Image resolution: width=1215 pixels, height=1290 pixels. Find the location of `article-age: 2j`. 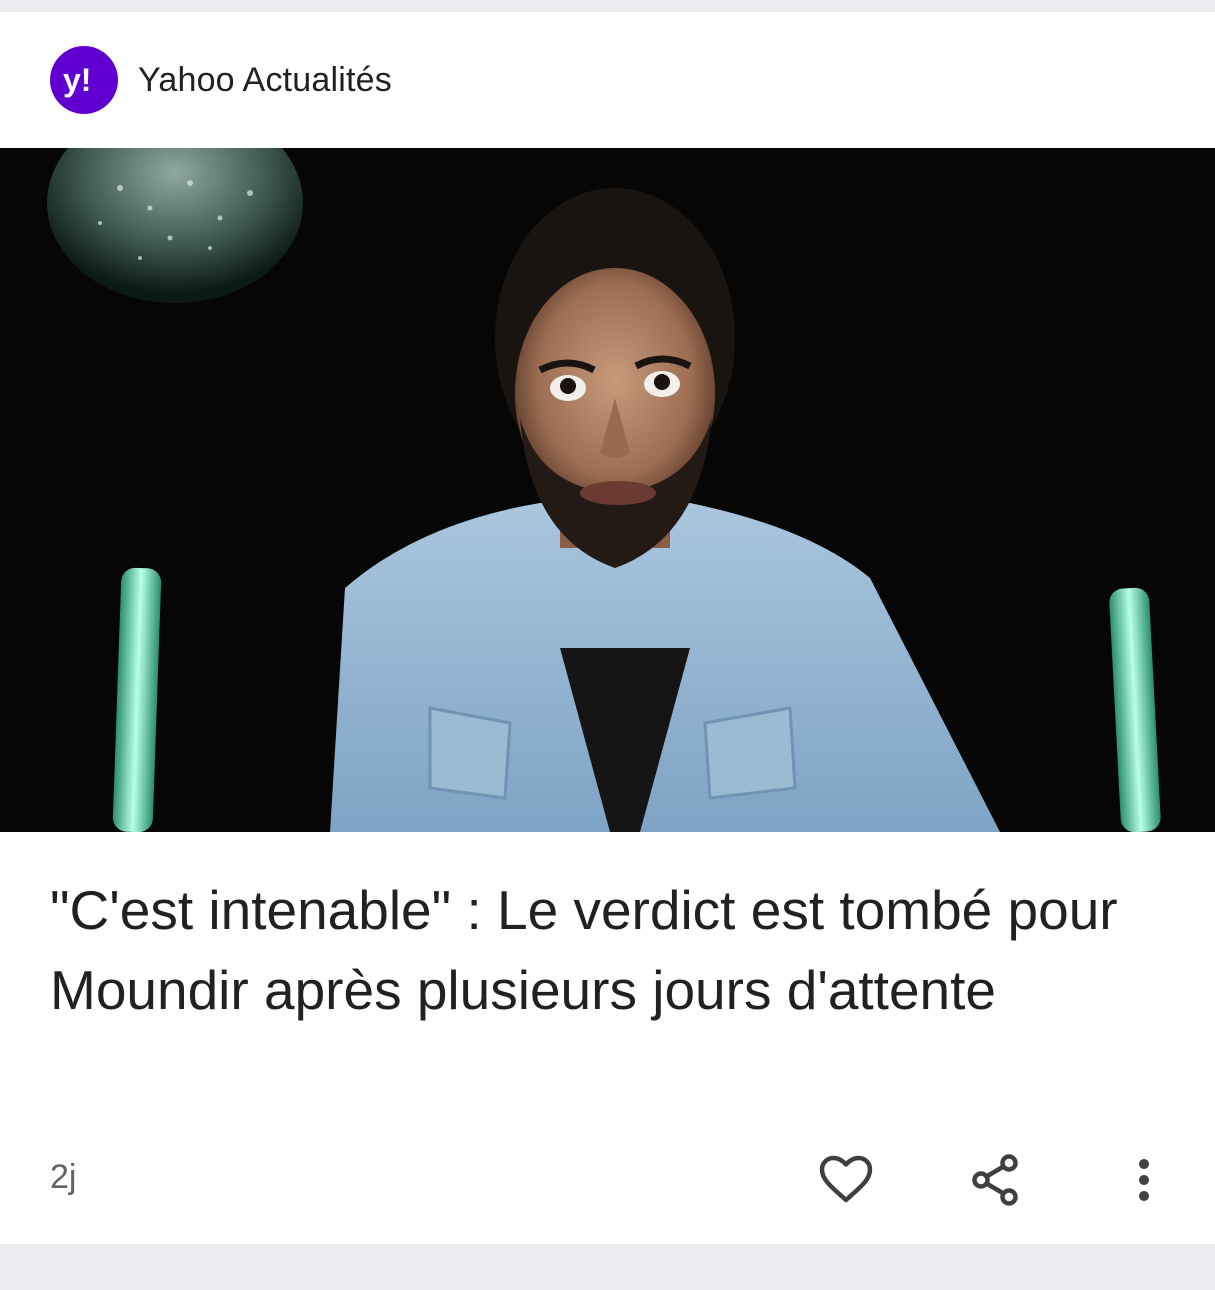

article-age: 2j is located at coordinates (63, 1177).